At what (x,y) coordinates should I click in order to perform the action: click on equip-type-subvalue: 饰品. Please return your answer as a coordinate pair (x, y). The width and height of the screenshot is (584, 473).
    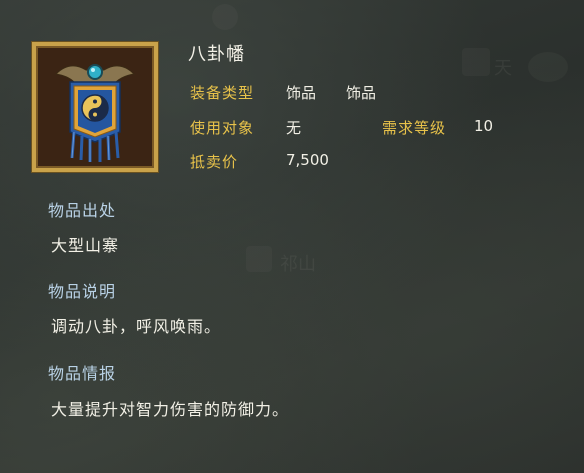
    Looking at the image, I should click on (361, 93).